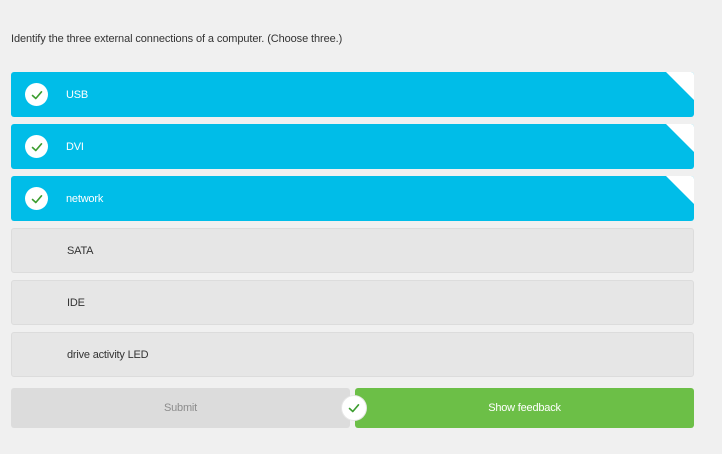  I want to click on option-drive-activity-led: drive activity LED, so click(352, 354).